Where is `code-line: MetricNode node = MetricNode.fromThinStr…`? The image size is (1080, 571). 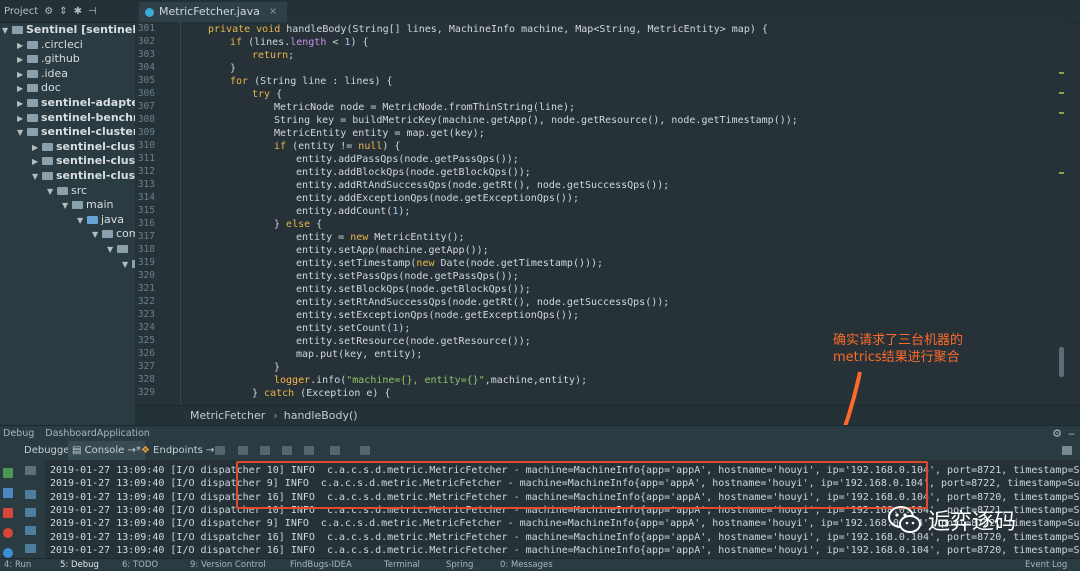
code-line: MetricNode node = MetricNode.fromThinStr… is located at coordinates (425, 107).